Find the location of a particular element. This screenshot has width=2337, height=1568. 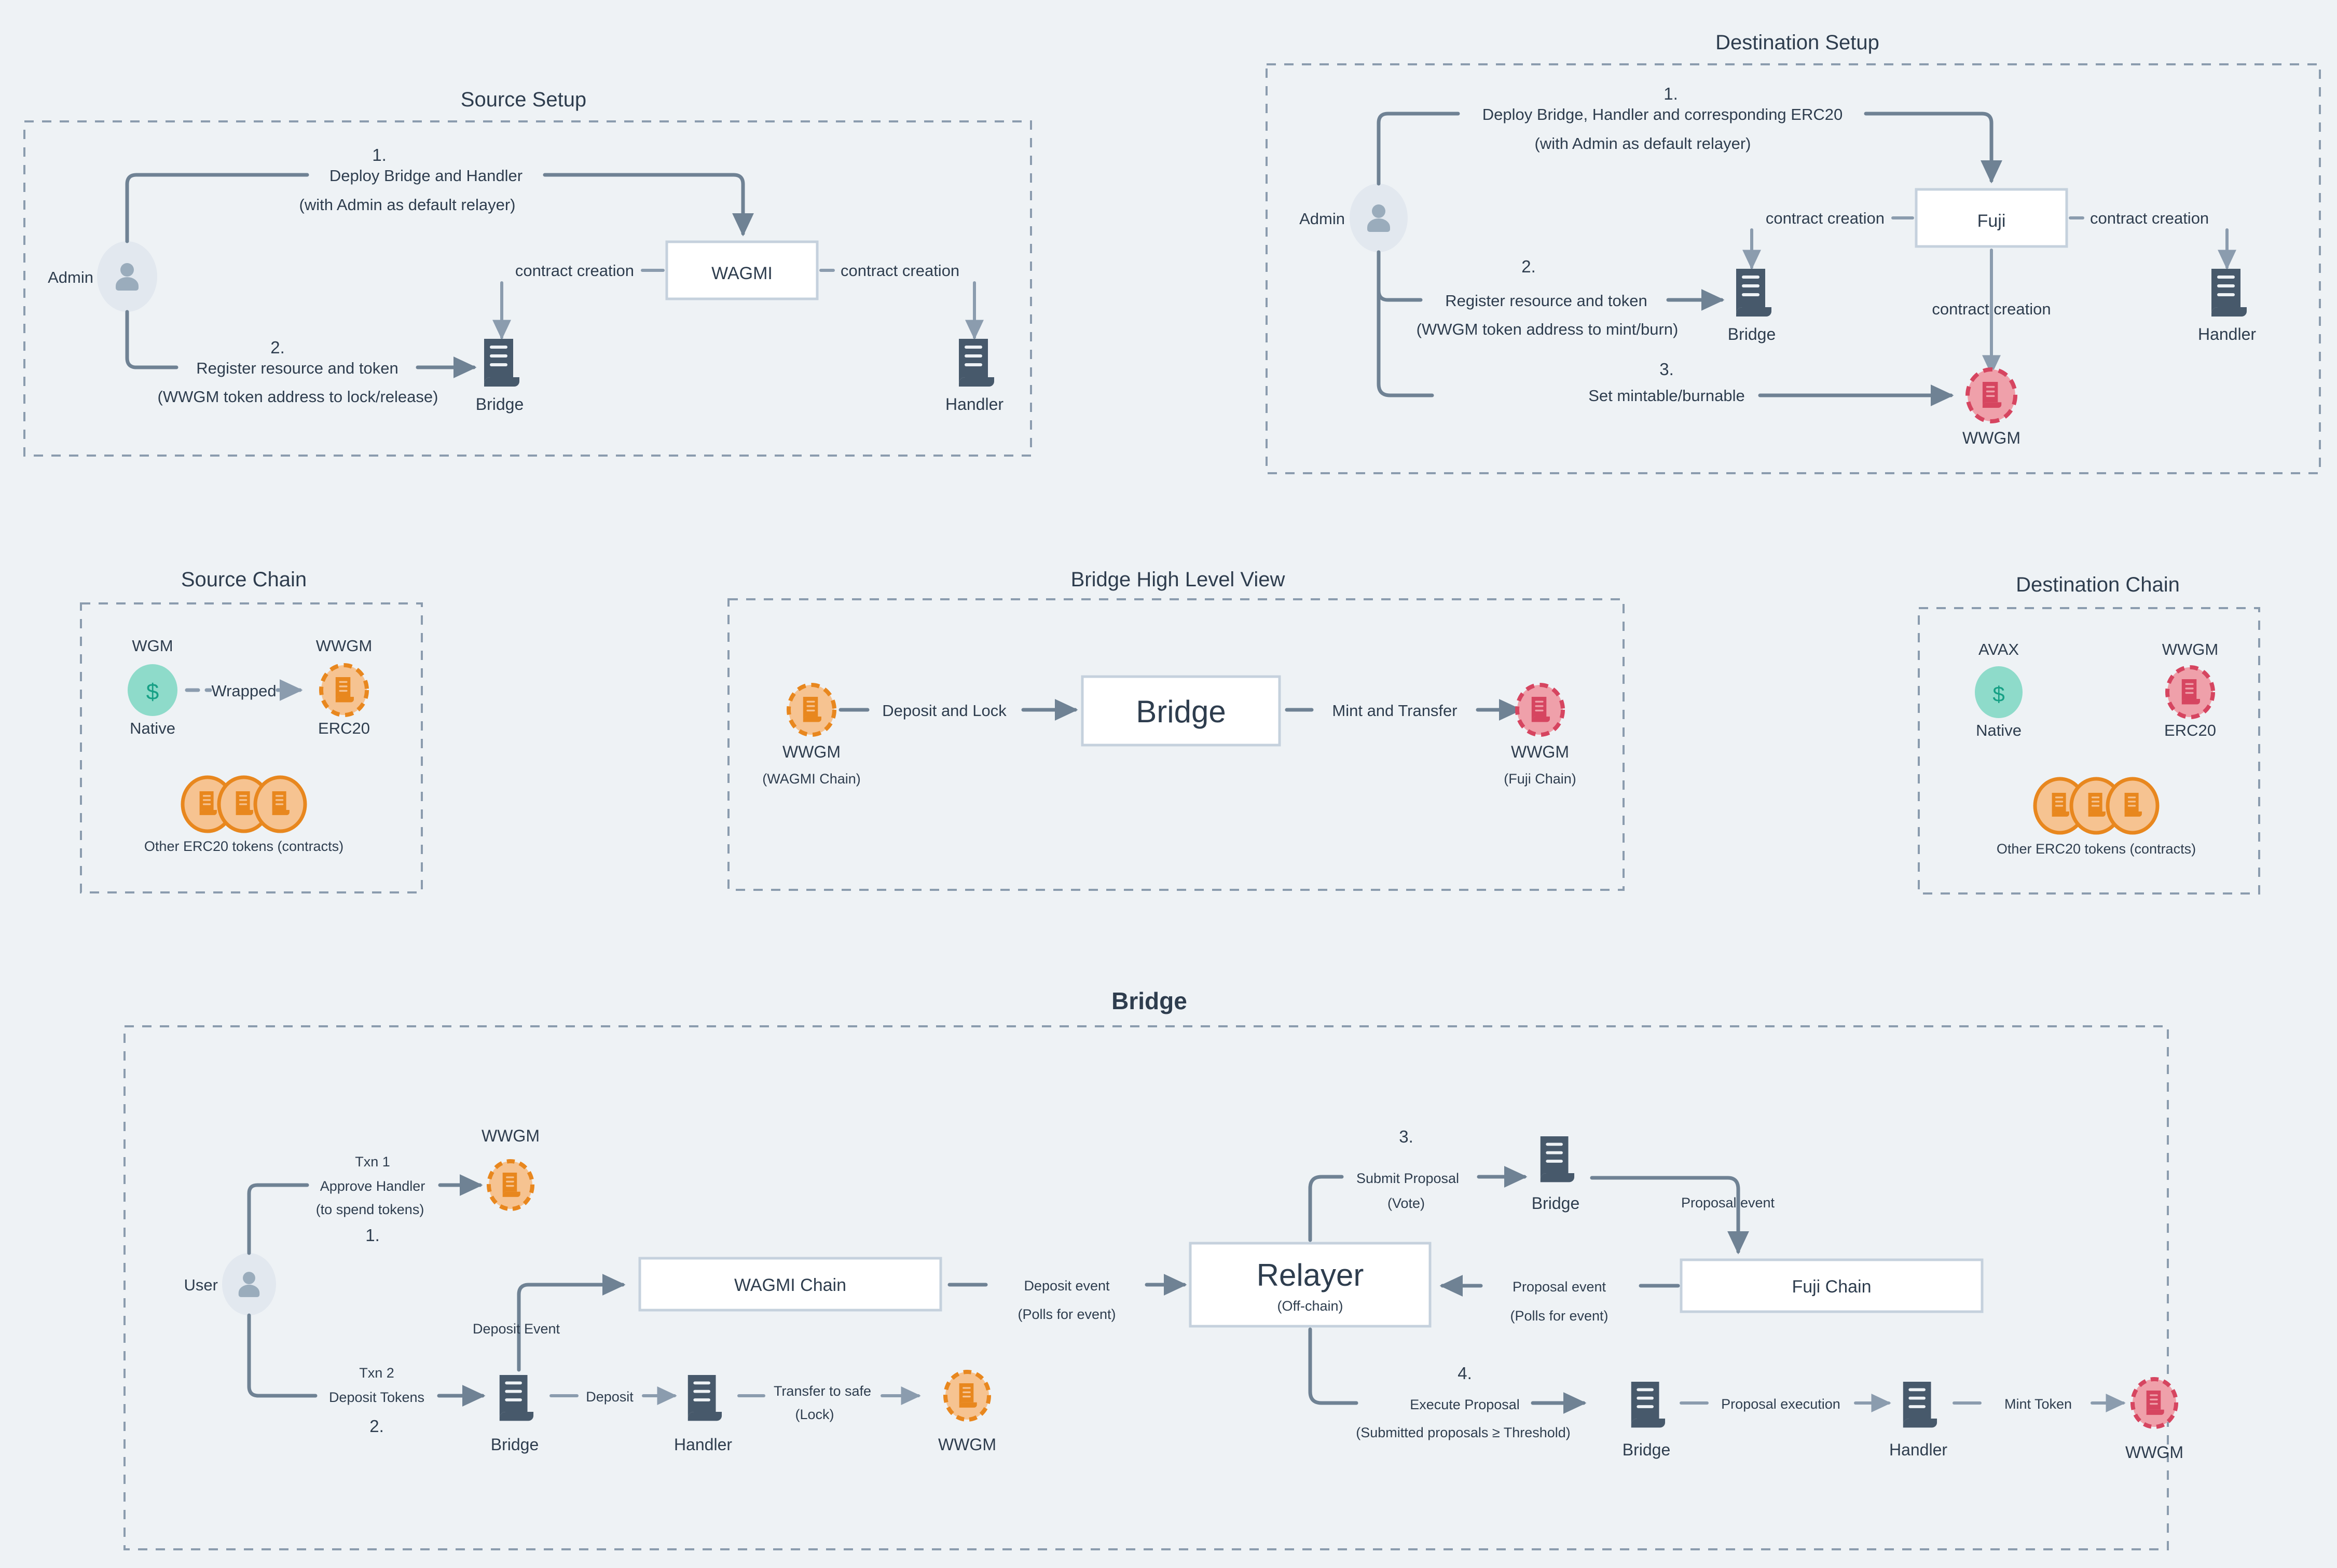

bridge-detail-step4-sub: (Submitted proposals ≥ Threshold) is located at coordinates (1464, 1432).